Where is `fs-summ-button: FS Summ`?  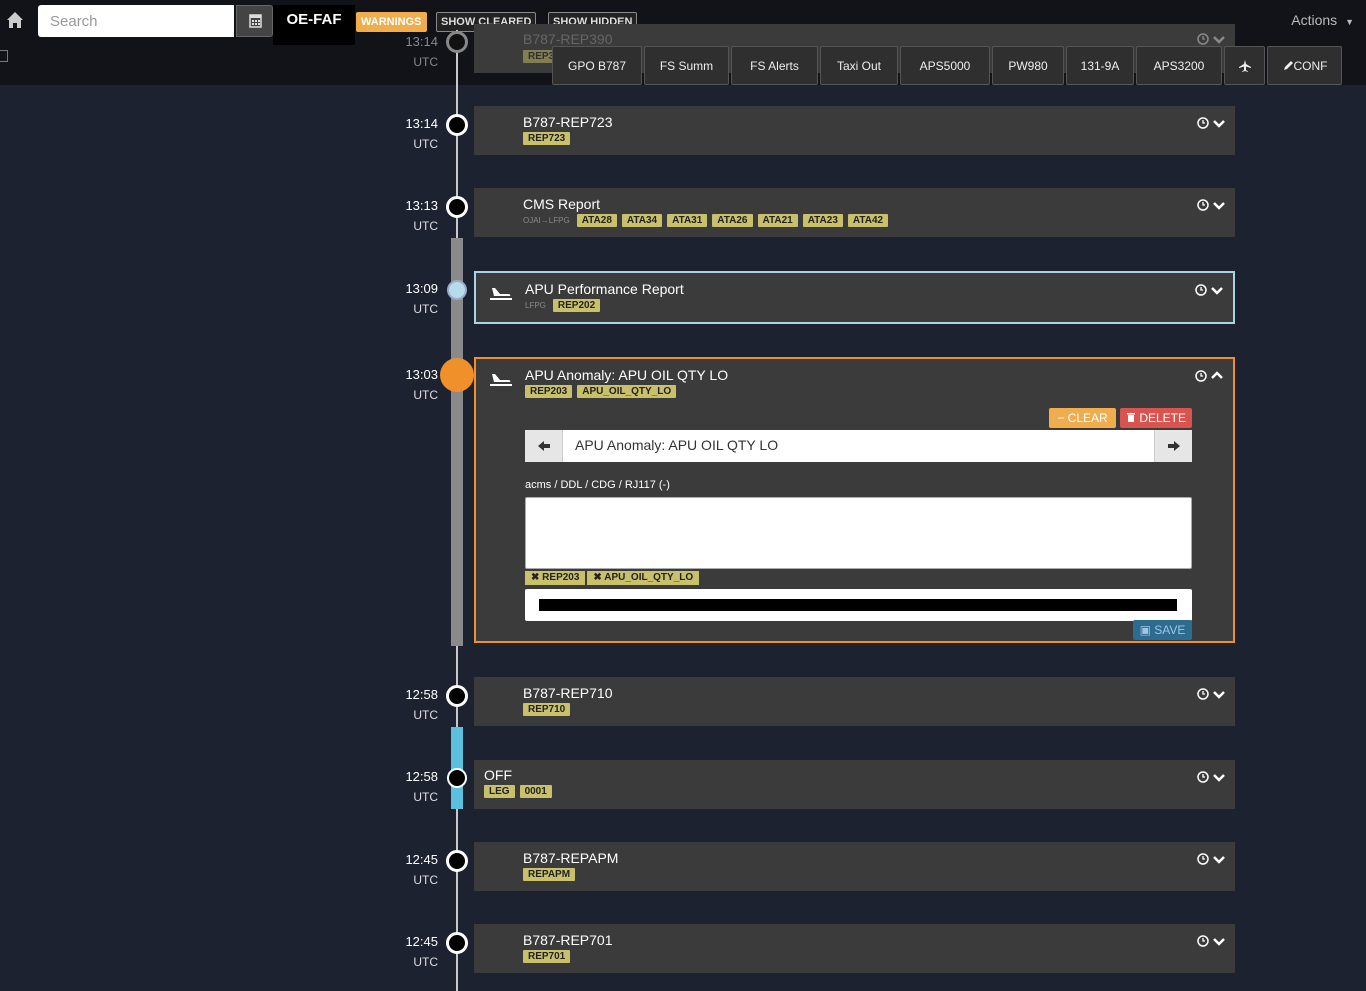
fs-summ-button: FS Summ is located at coordinates (686, 65).